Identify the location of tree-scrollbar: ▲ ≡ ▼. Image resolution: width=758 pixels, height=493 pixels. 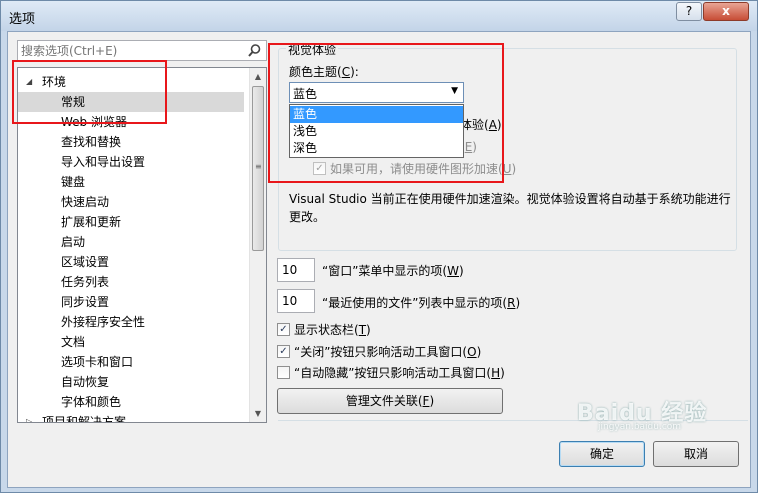
(257, 245).